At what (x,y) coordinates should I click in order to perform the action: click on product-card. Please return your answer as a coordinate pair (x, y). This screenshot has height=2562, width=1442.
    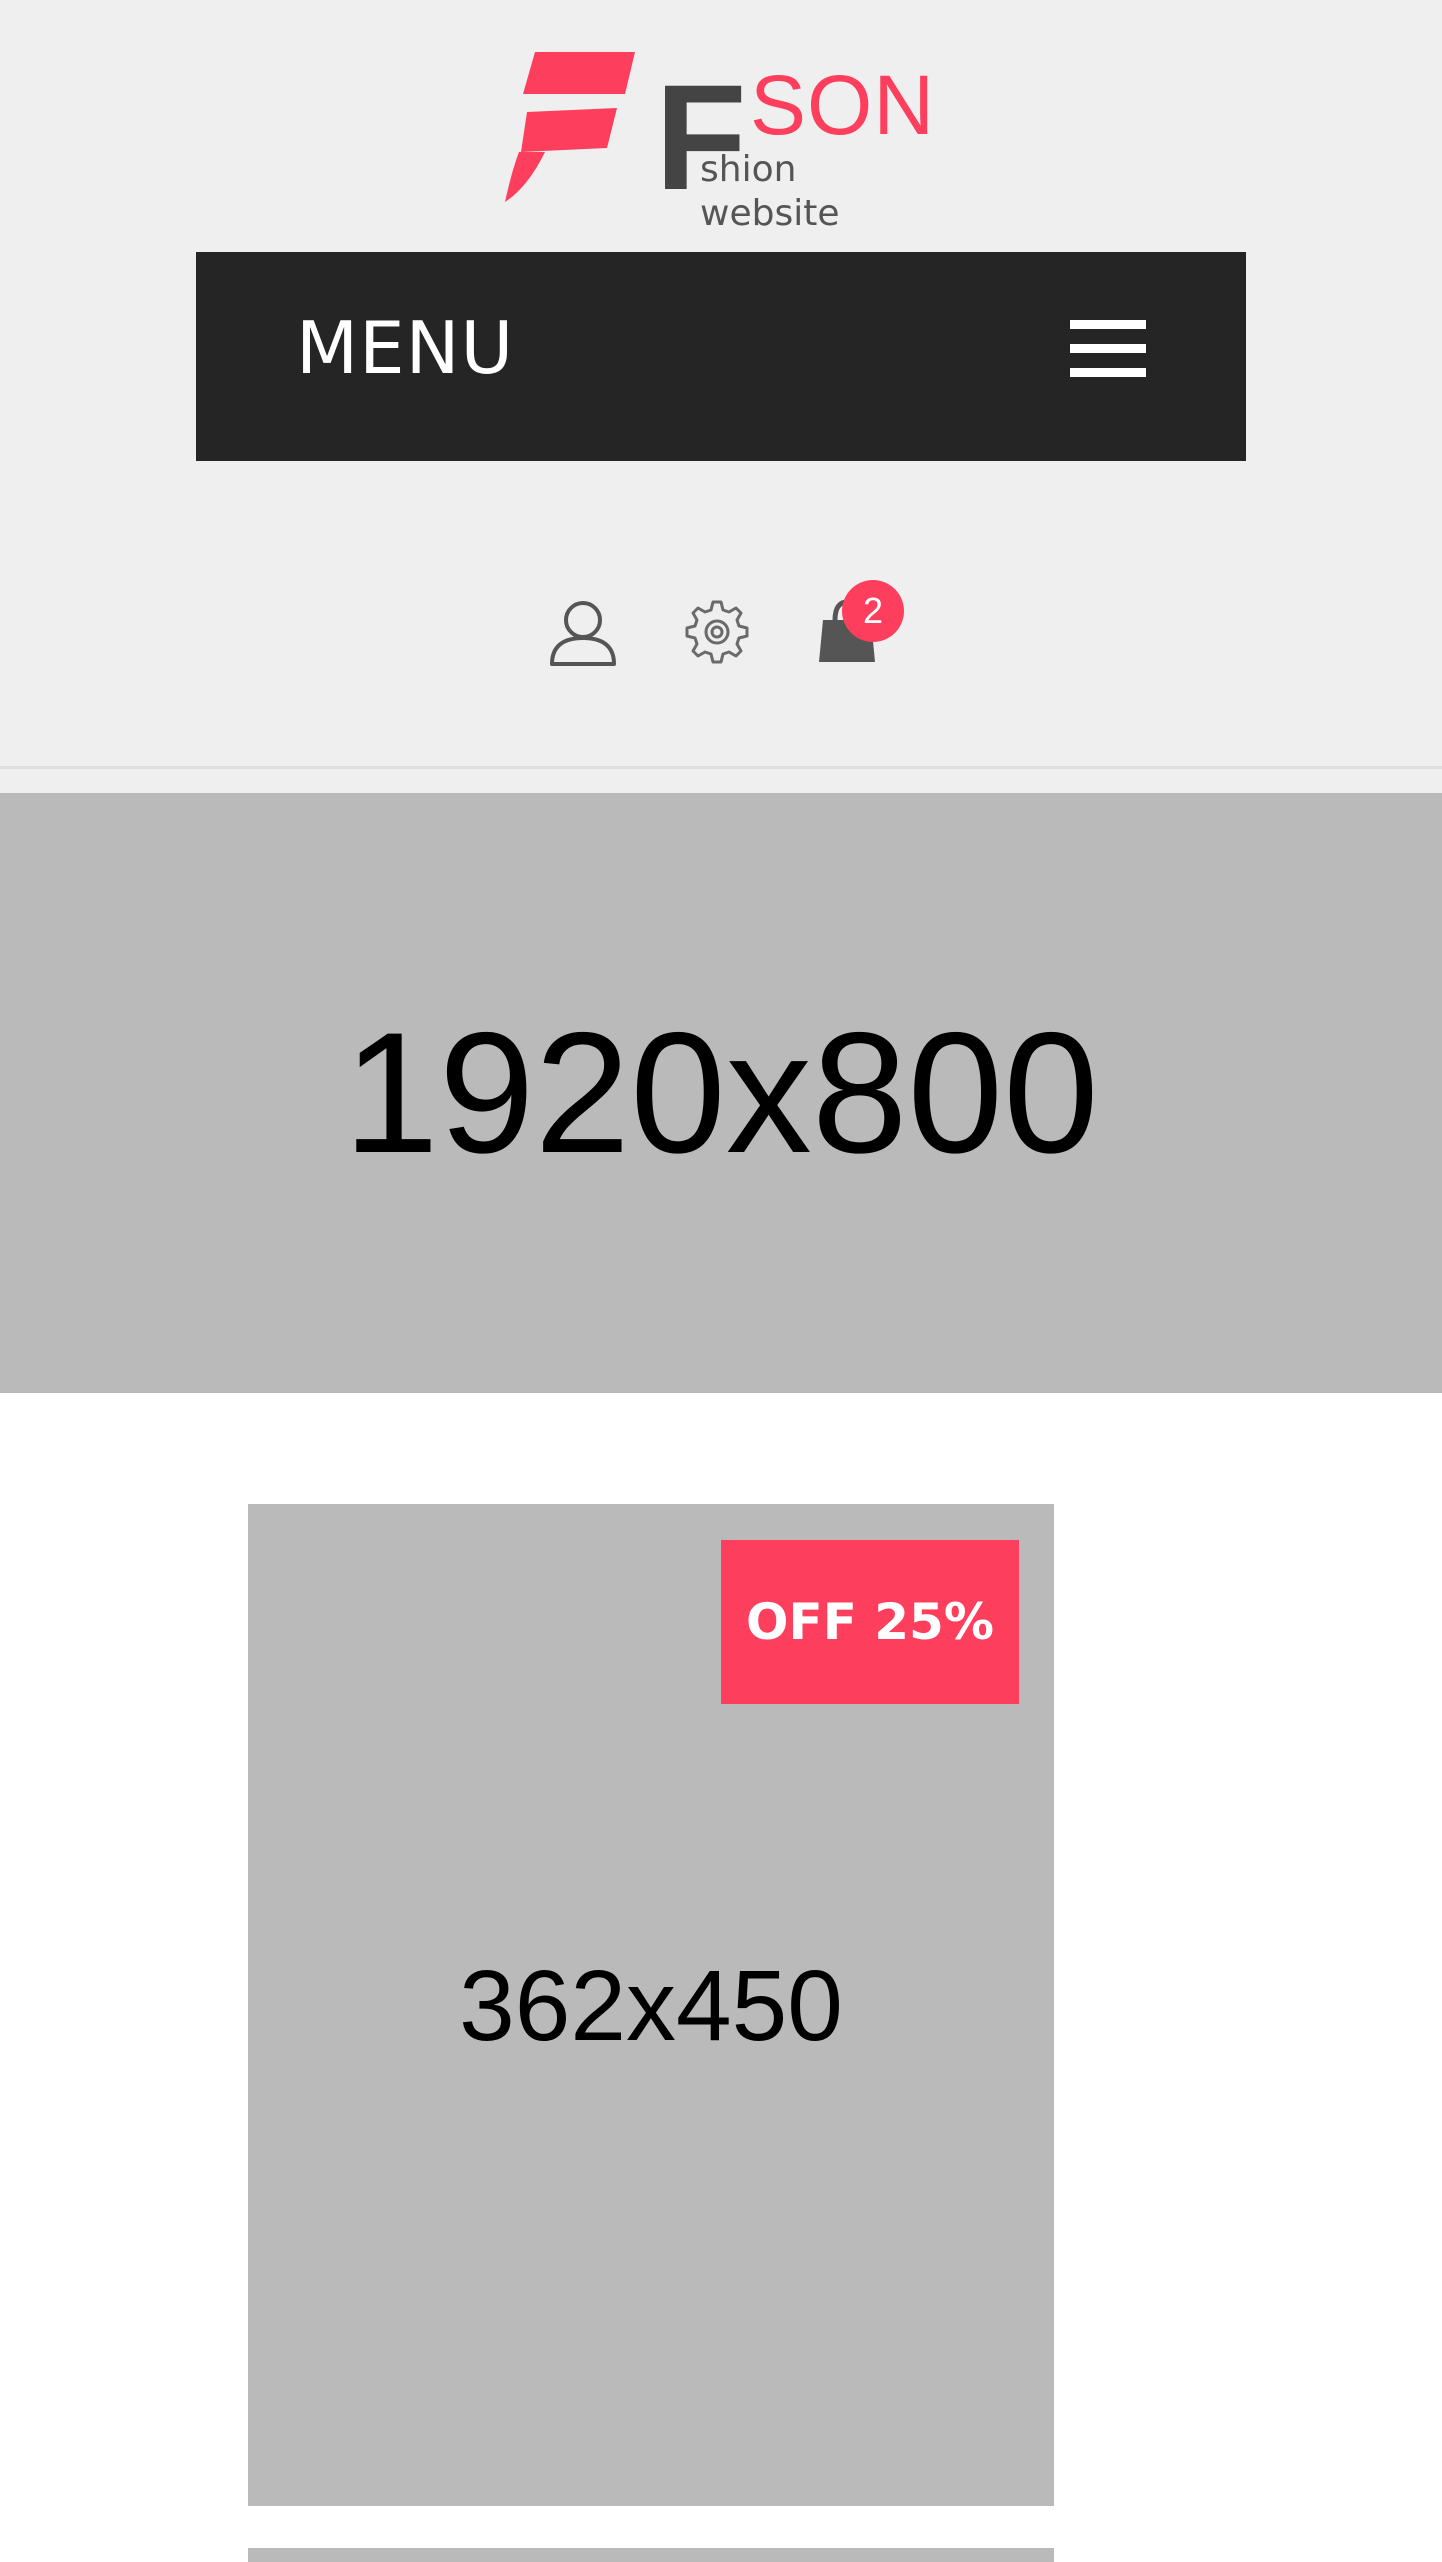
    Looking at the image, I should click on (651, 2555).